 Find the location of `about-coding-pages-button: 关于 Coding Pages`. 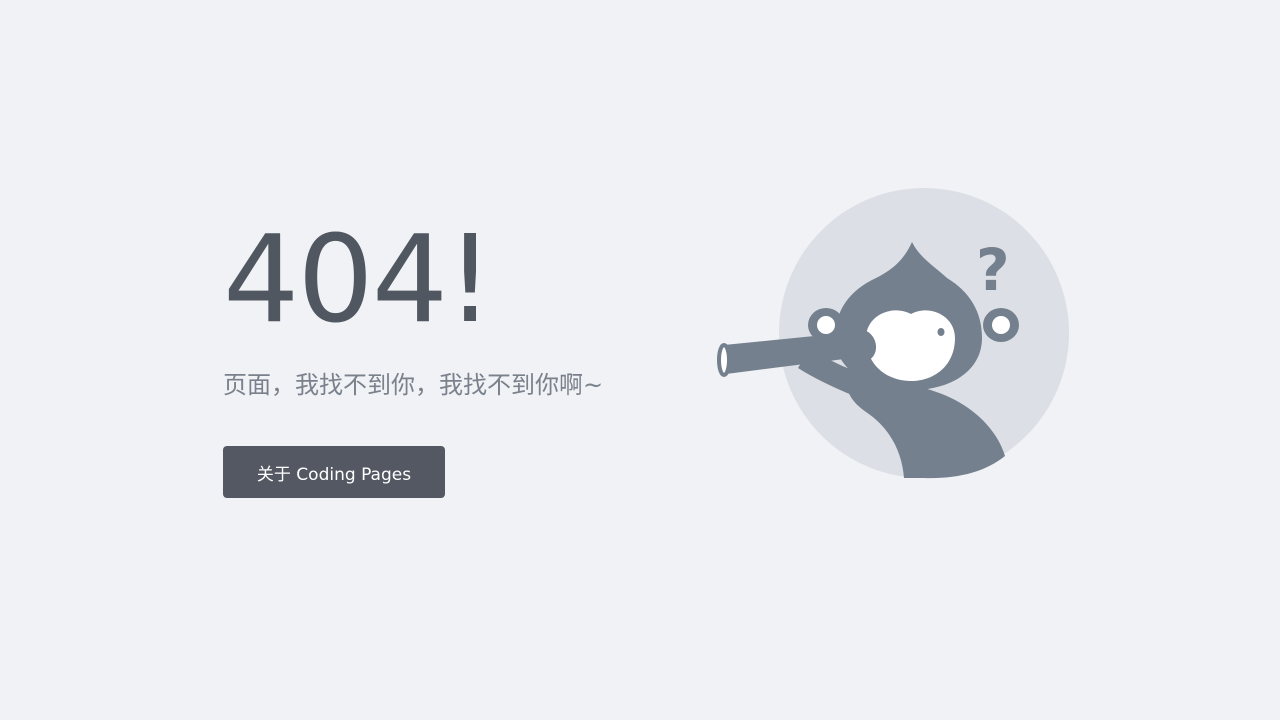

about-coding-pages-button: 关于 Coding Pages is located at coordinates (334, 472).